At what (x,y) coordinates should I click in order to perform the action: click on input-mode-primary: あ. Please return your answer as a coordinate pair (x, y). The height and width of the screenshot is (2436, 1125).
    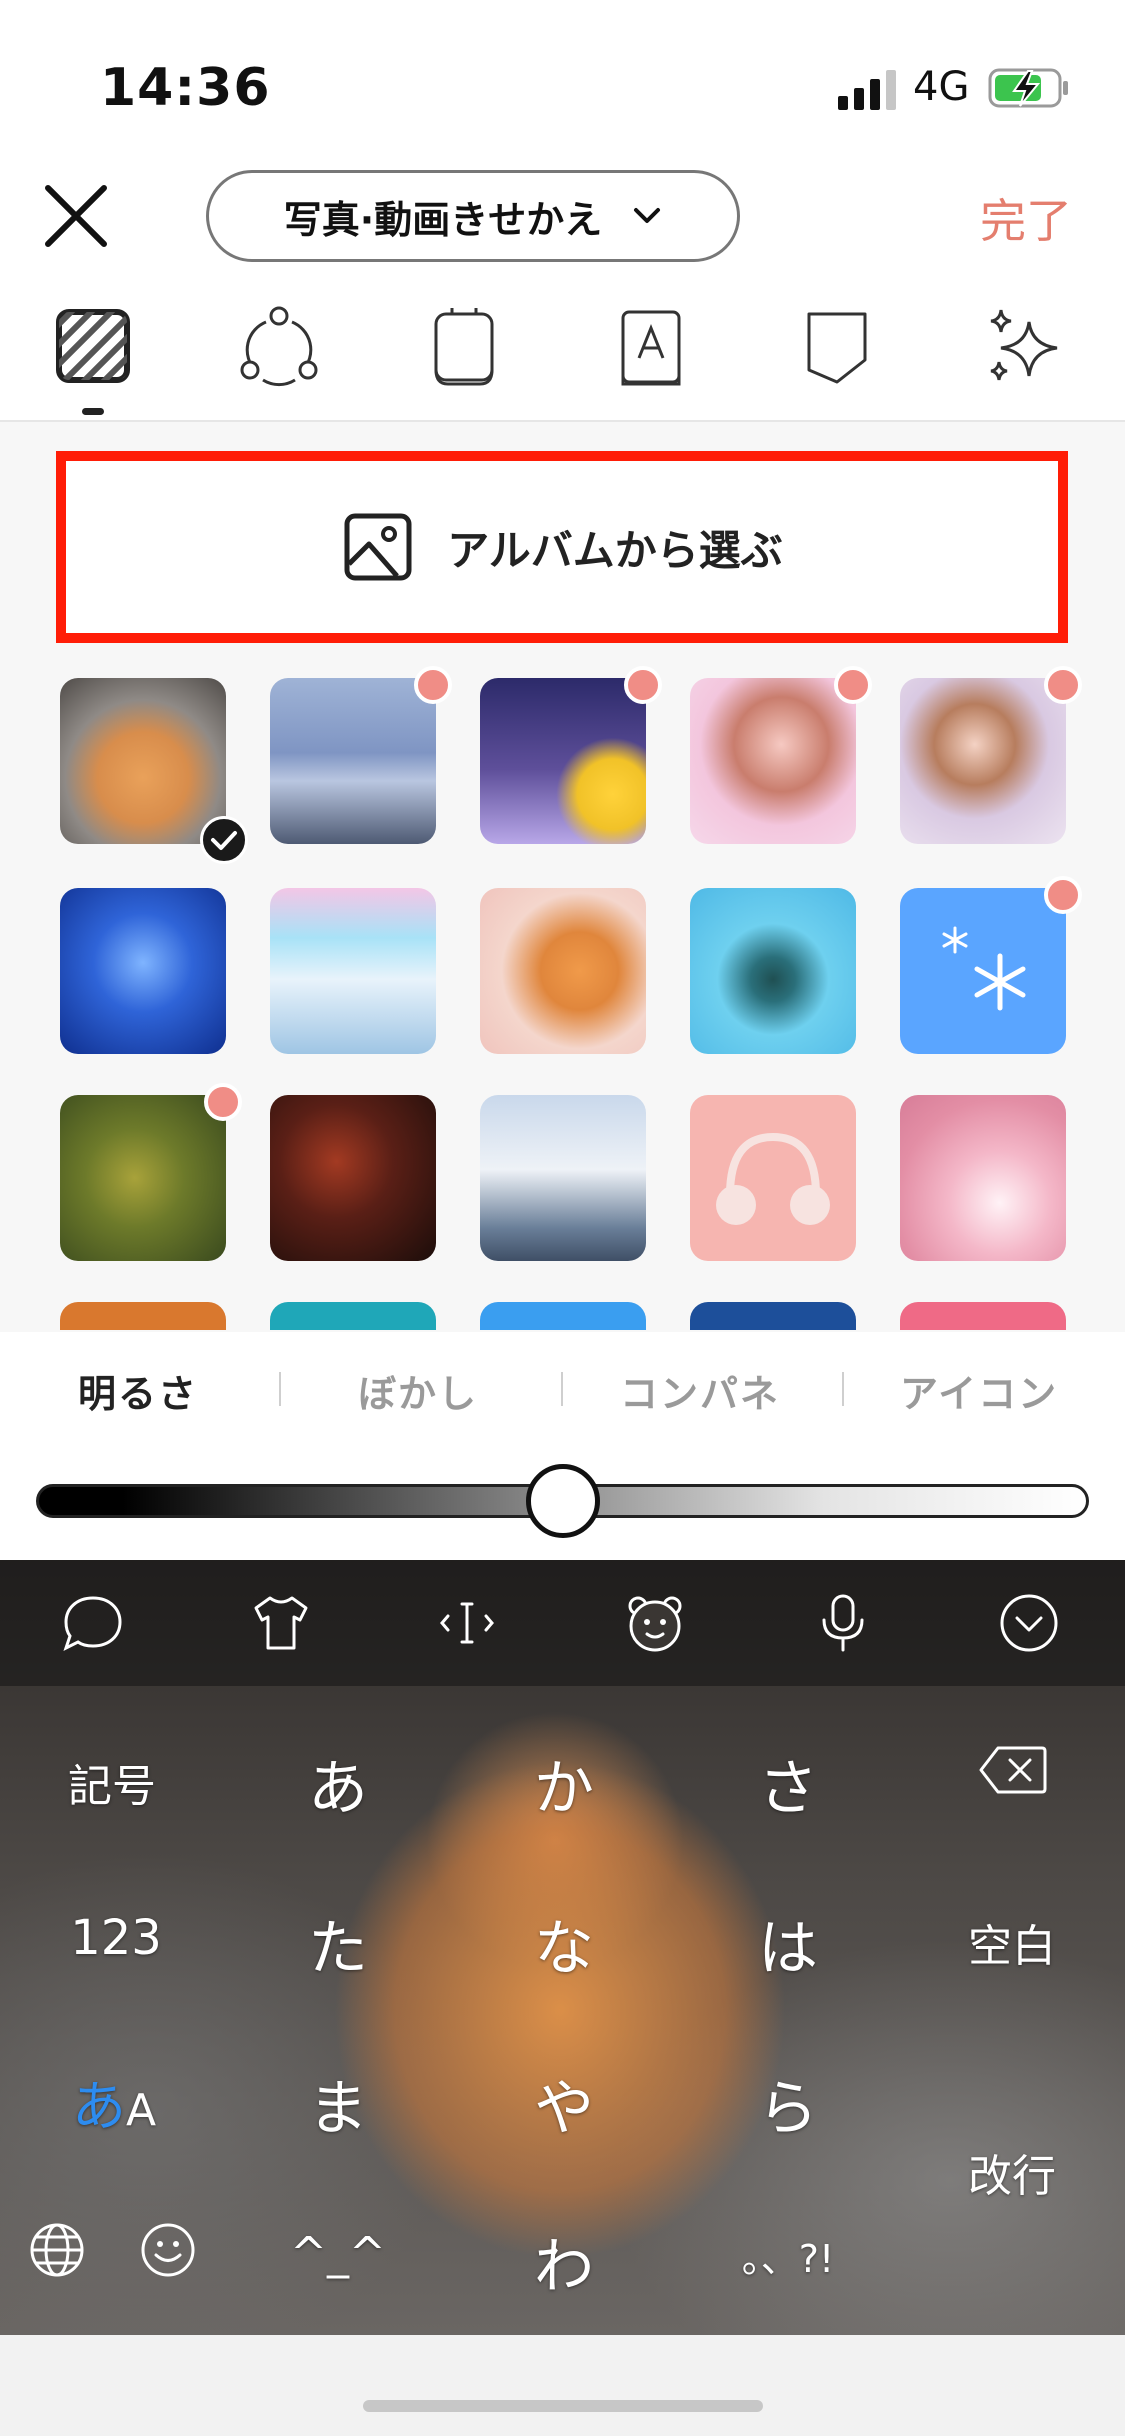
    Looking at the image, I should click on (98, 2106).